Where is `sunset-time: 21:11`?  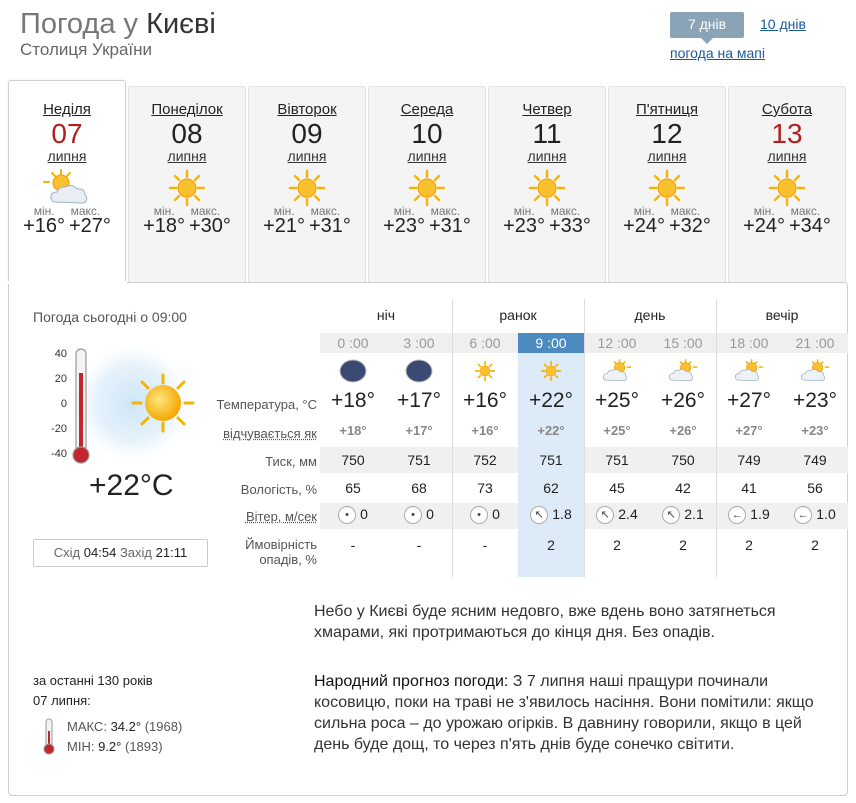
sunset-time: 21:11 is located at coordinates (171, 552).